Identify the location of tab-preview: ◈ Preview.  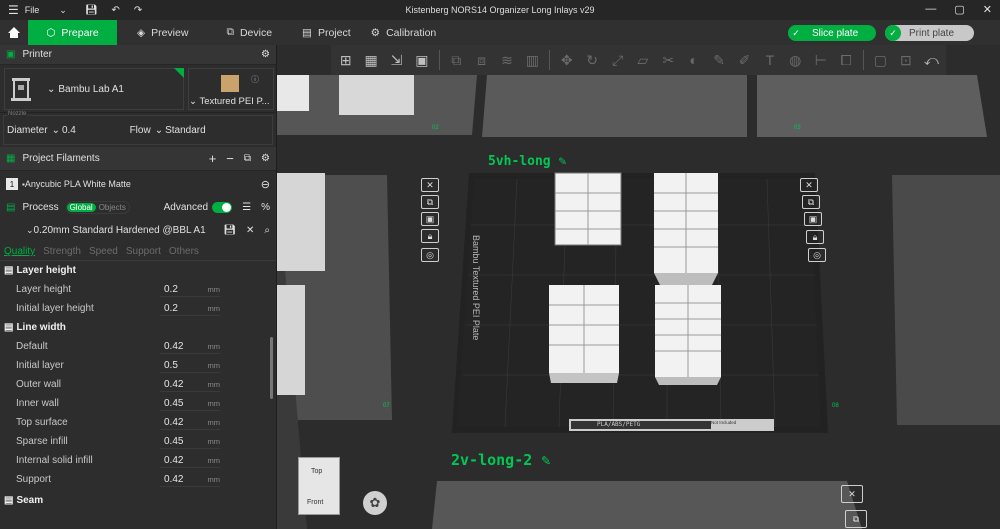
(160, 32).